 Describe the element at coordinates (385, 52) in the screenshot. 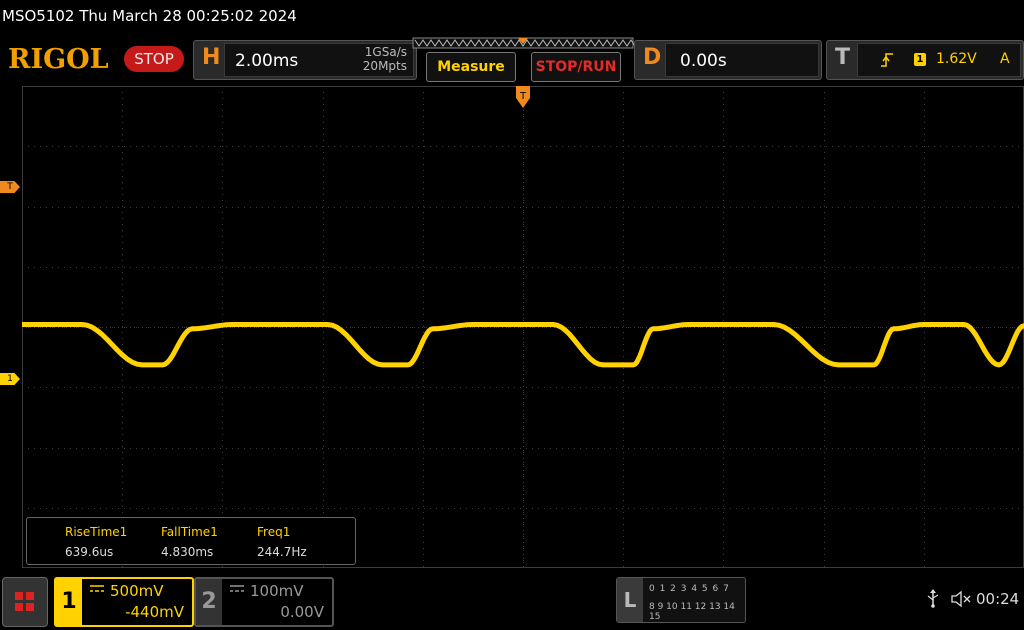

I see `sample-rate: 1GSa/s` at that location.